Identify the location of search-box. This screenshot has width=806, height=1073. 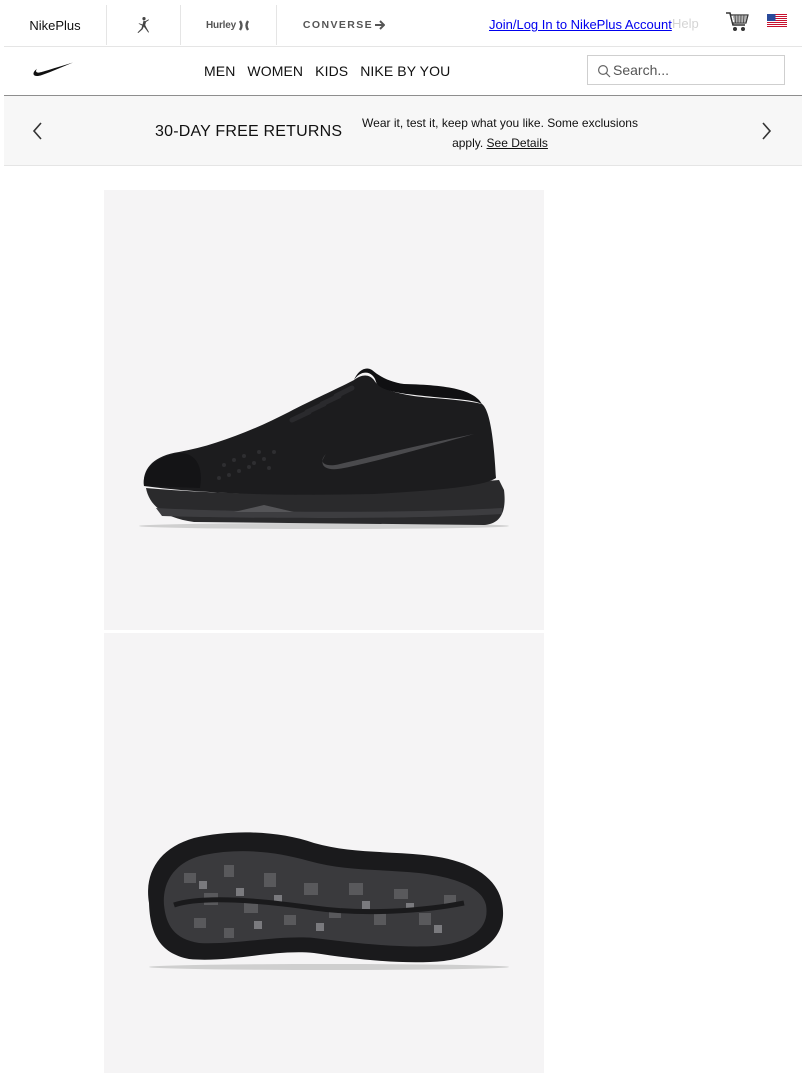
(686, 70).